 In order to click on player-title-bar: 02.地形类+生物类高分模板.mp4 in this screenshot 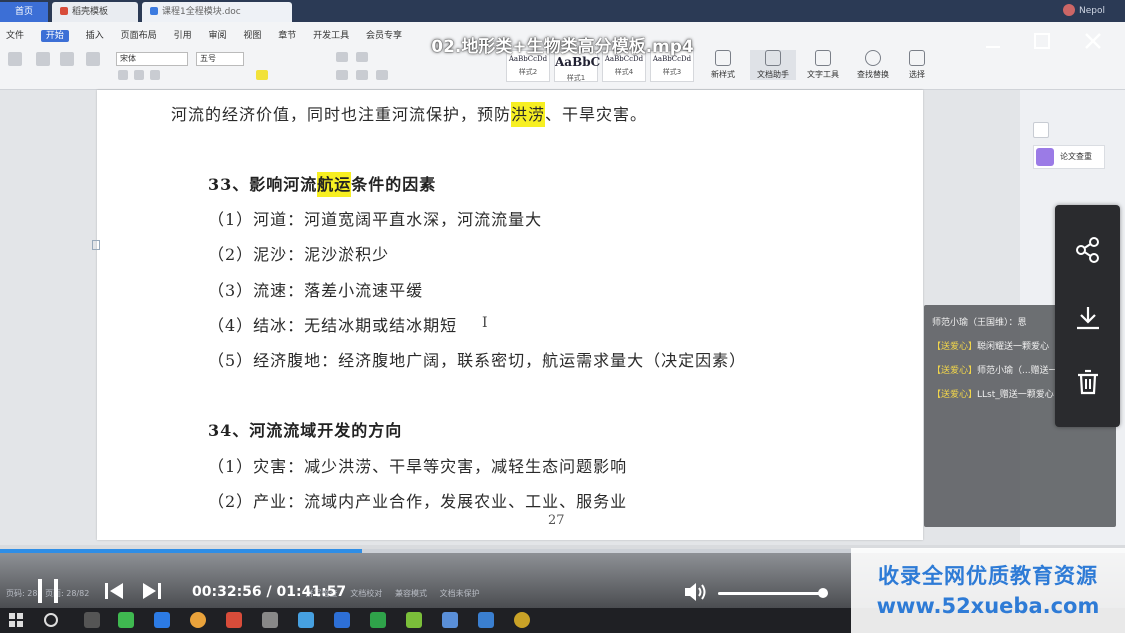, I will do `click(562, 41)`.